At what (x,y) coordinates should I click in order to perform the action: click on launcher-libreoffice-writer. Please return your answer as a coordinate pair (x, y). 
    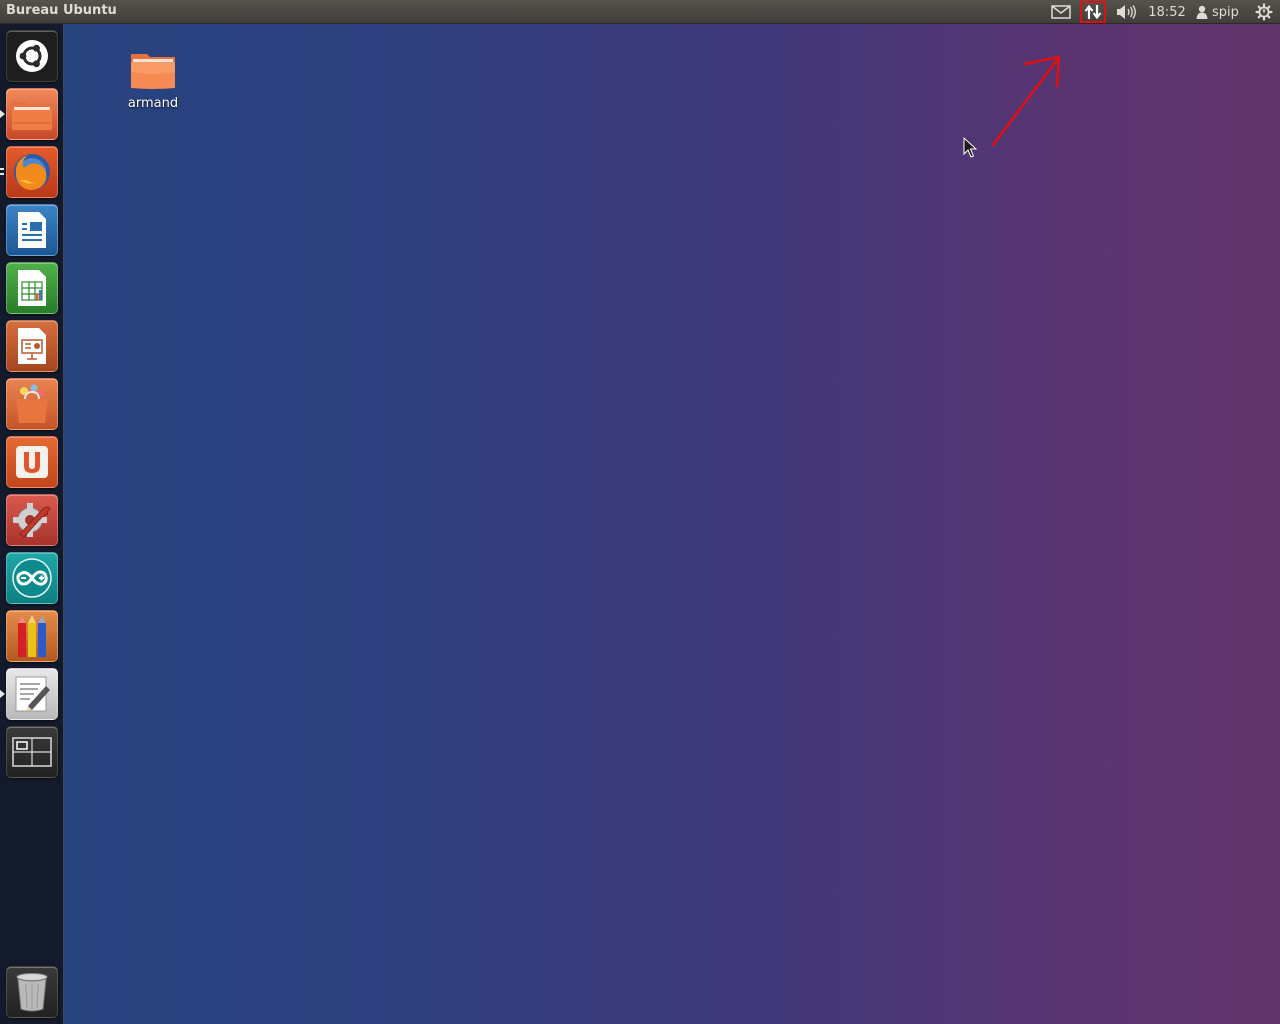
    Looking at the image, I should click on (32, 230).